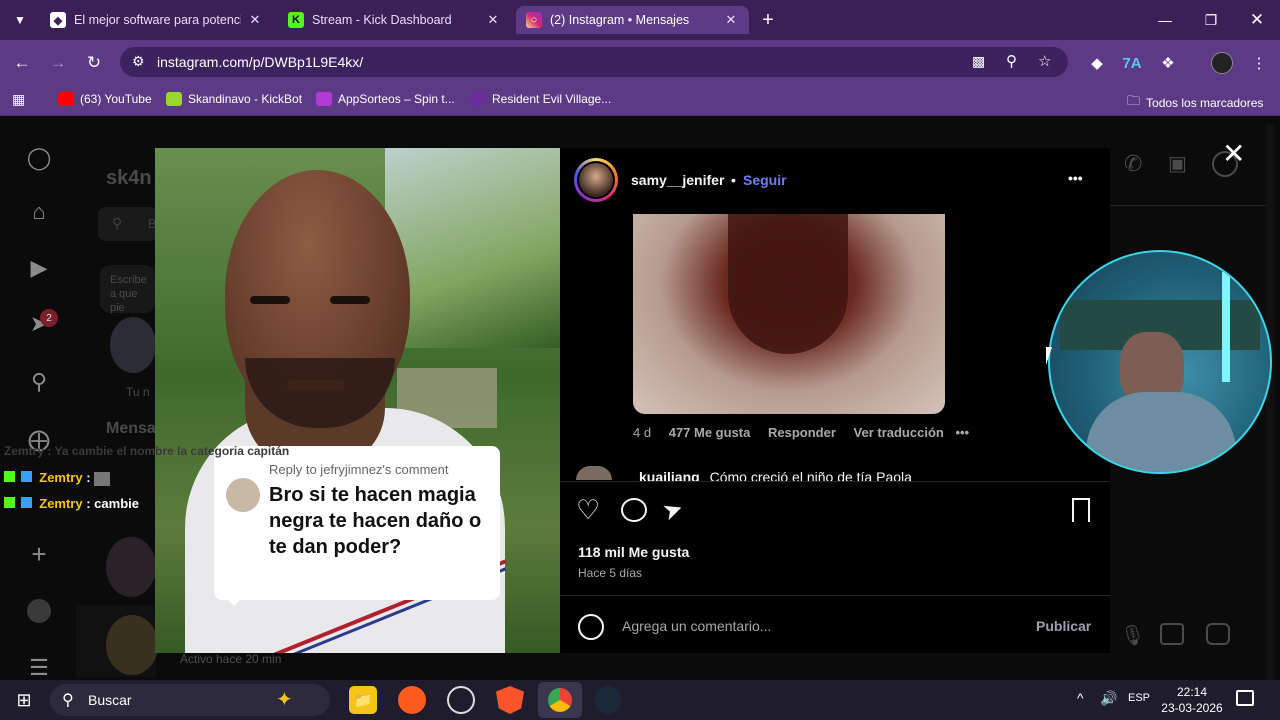  I want to click on extension-brave-icon: ◆, so click(1097, 63).